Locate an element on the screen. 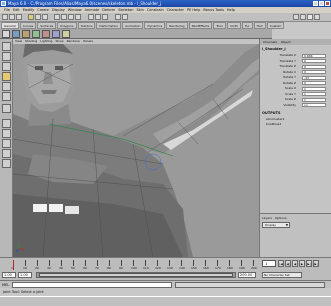  close-button is located at coordinates (327, 3).